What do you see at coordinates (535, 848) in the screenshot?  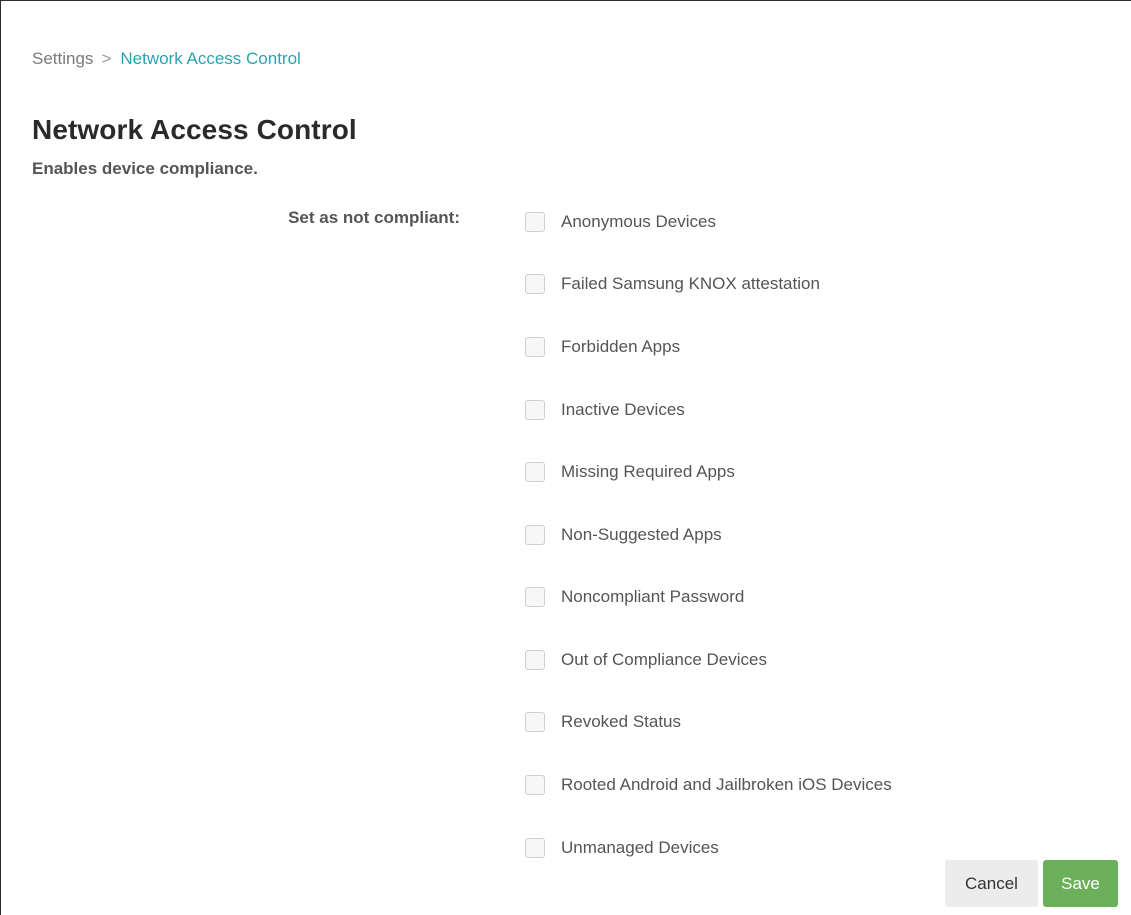 I see `unmanaged-devices-checkbox` at bounding box center [535, 848].